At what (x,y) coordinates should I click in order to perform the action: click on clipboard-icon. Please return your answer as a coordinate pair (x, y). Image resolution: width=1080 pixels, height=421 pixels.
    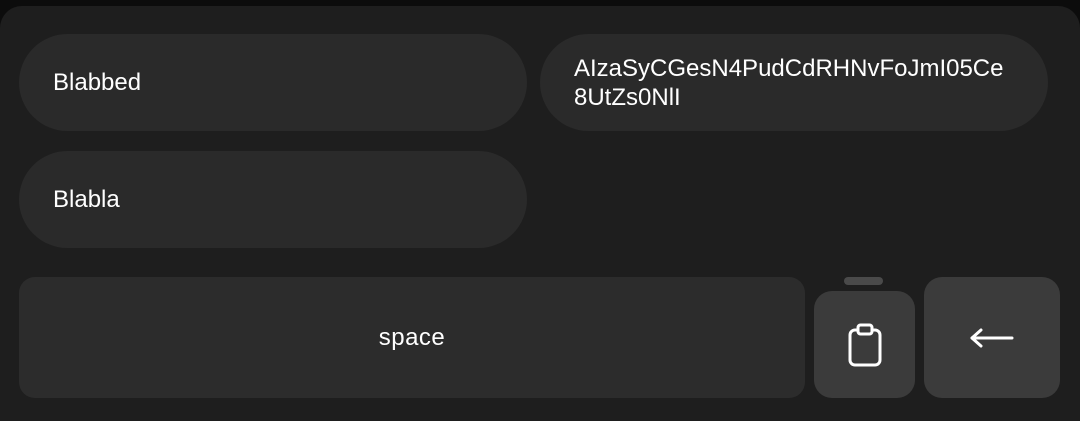
    Looking at the image, I should click on (865, 345).